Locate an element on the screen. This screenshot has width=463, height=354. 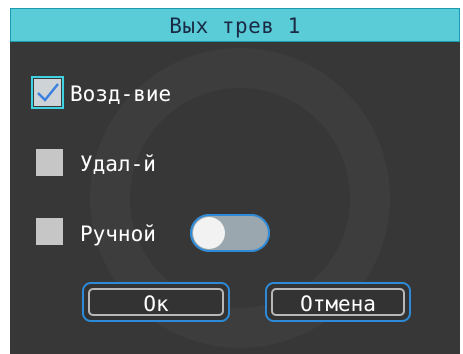
cancel-button: Отмена is located at coordinates (338, 302).